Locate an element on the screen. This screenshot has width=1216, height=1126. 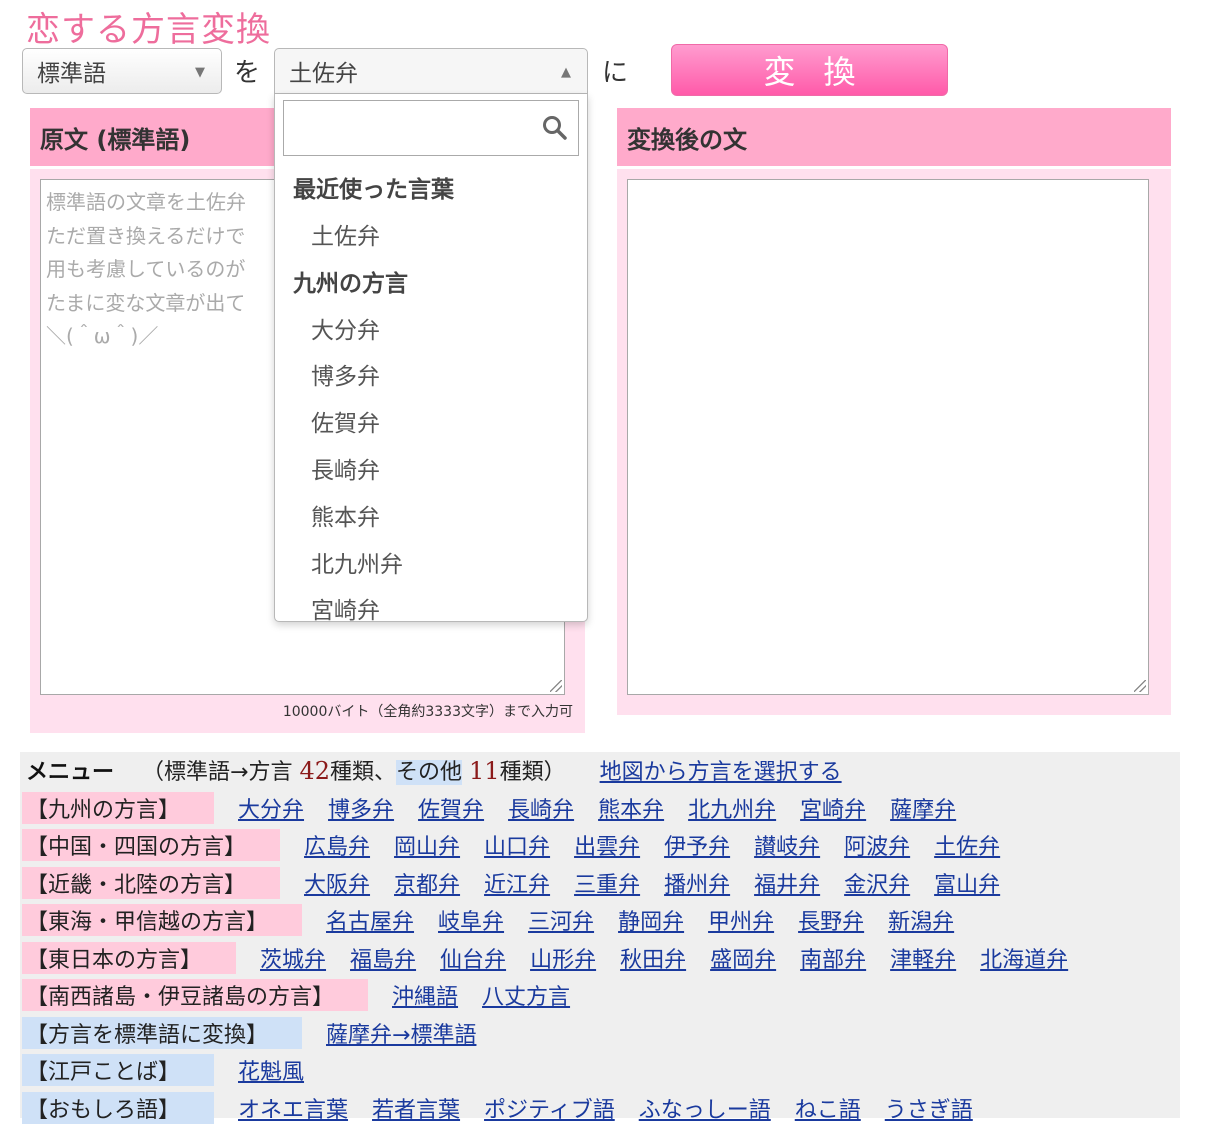
dialect-link: 播州弁 is located at coordinates (697, 883).